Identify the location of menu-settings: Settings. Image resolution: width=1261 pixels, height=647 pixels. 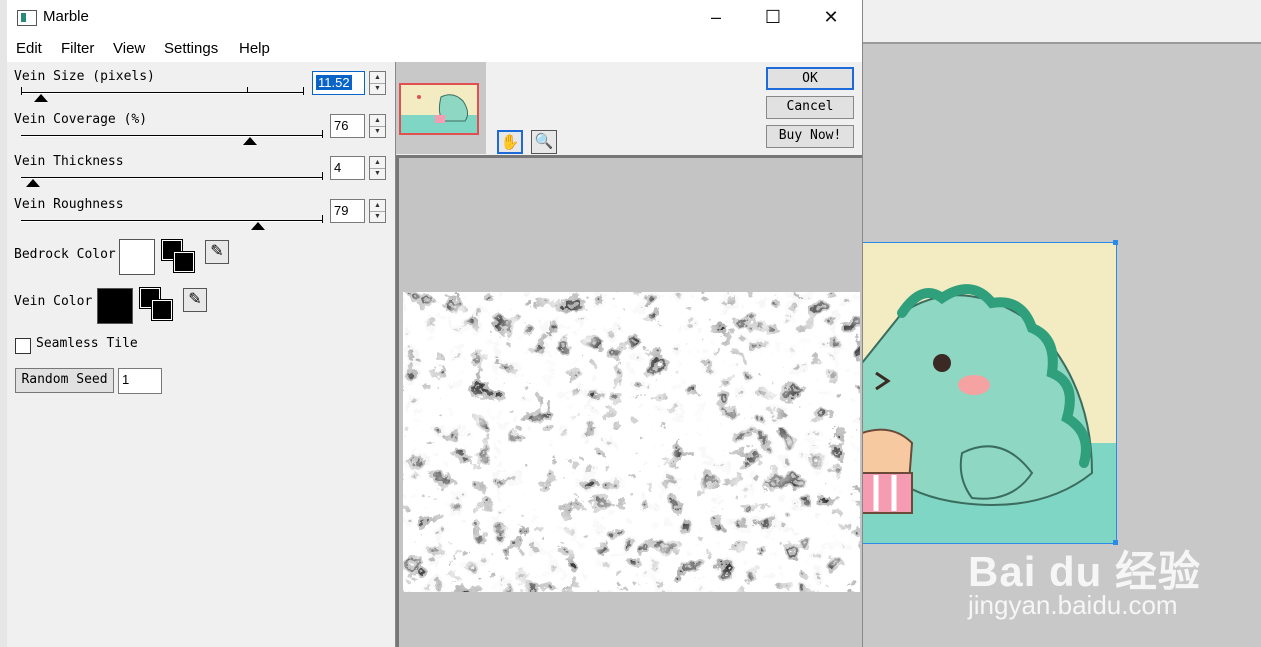
(191, 48).